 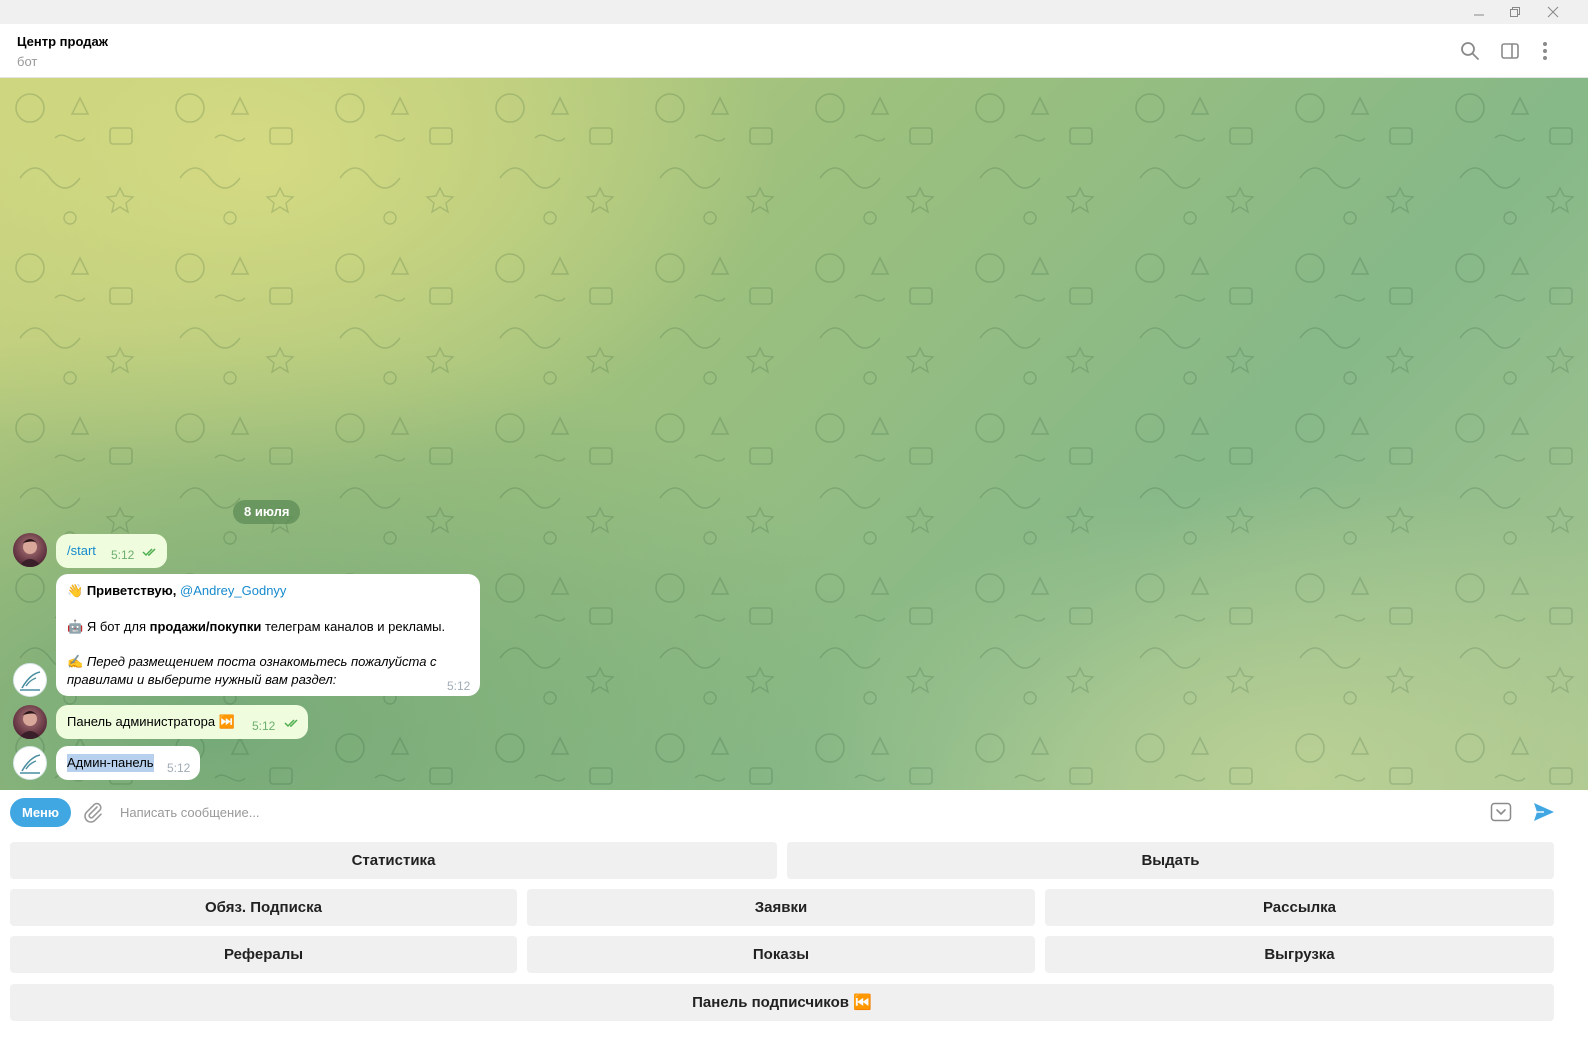 What do you see at coordinates (40, 812) in the screenshot?
I see `menu-button: Меню` at bounding box center [40, 812].